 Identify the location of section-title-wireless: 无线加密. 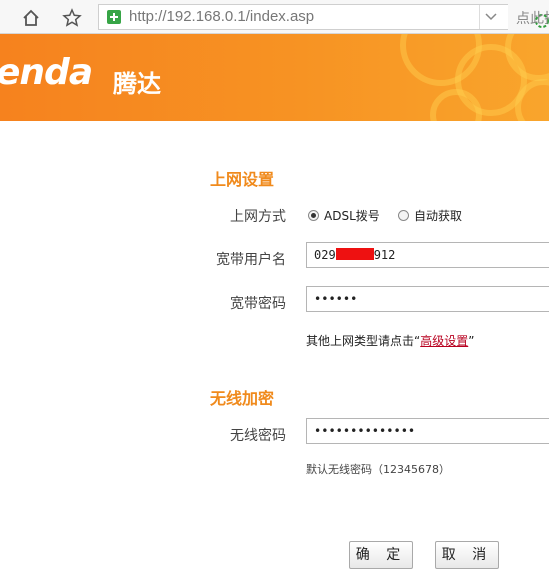
(242, 398).